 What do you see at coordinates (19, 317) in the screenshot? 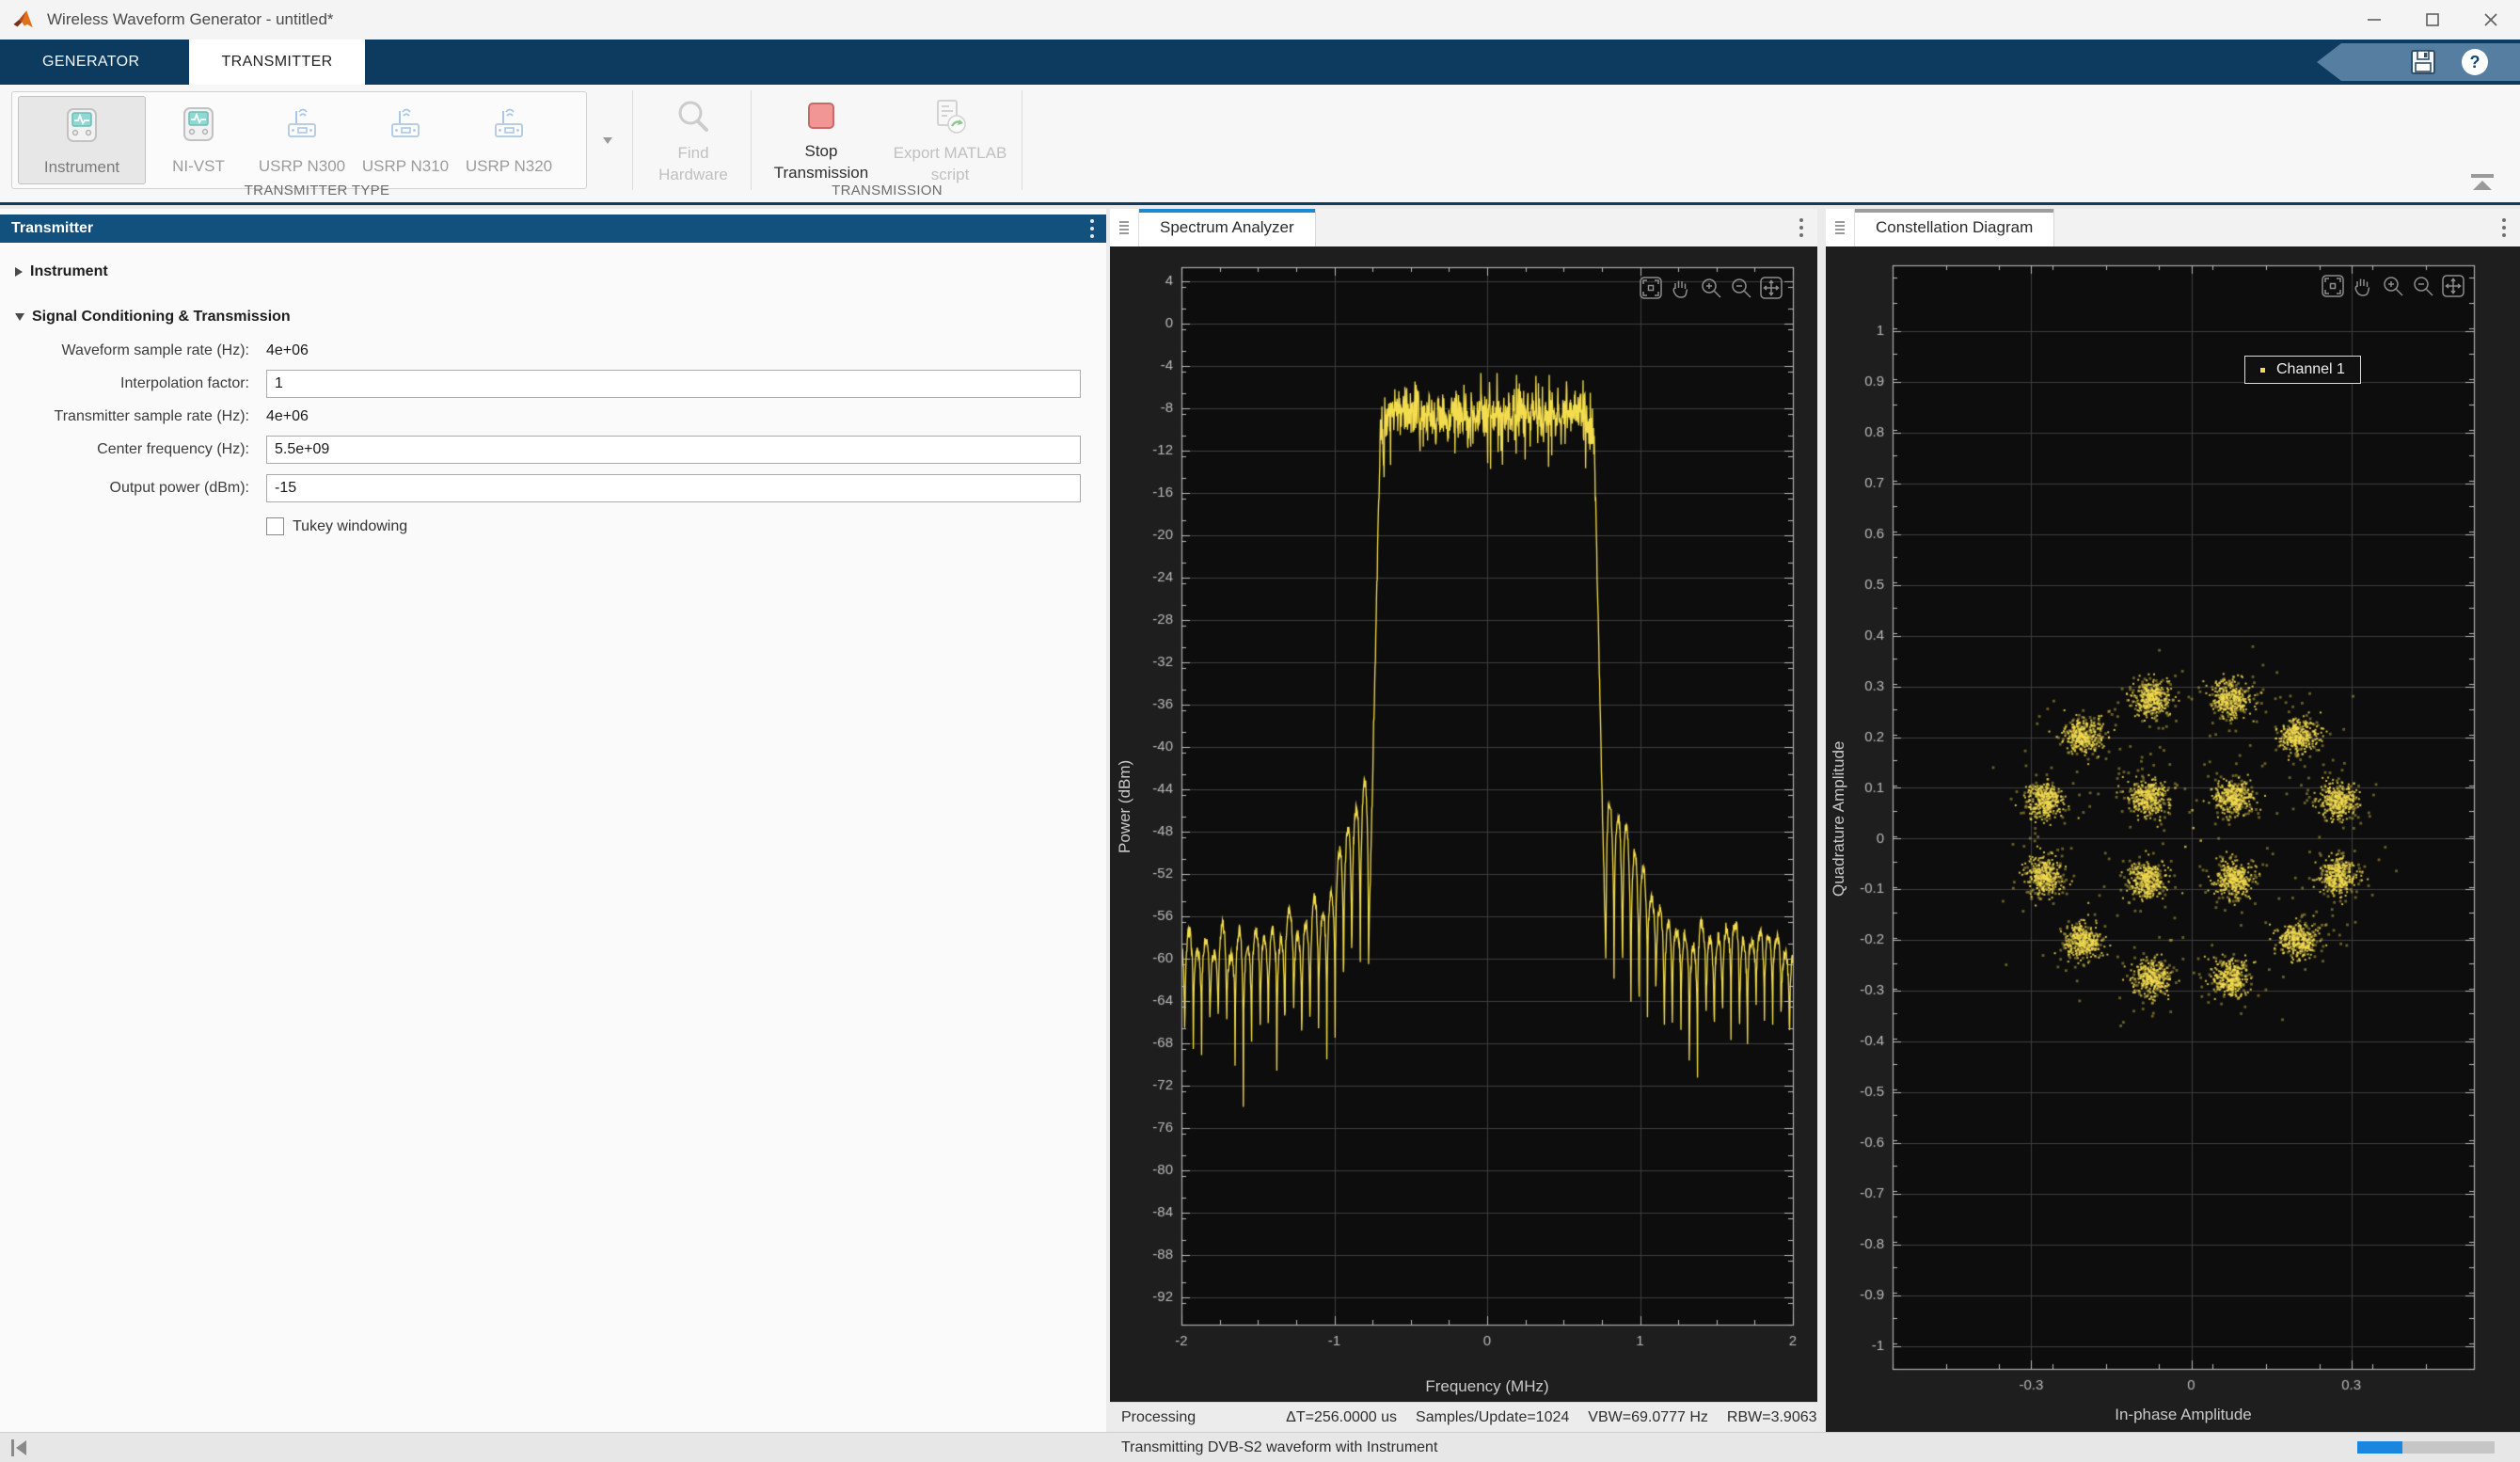
I see `chevron-down-icon` at bounding box center [19, 317].